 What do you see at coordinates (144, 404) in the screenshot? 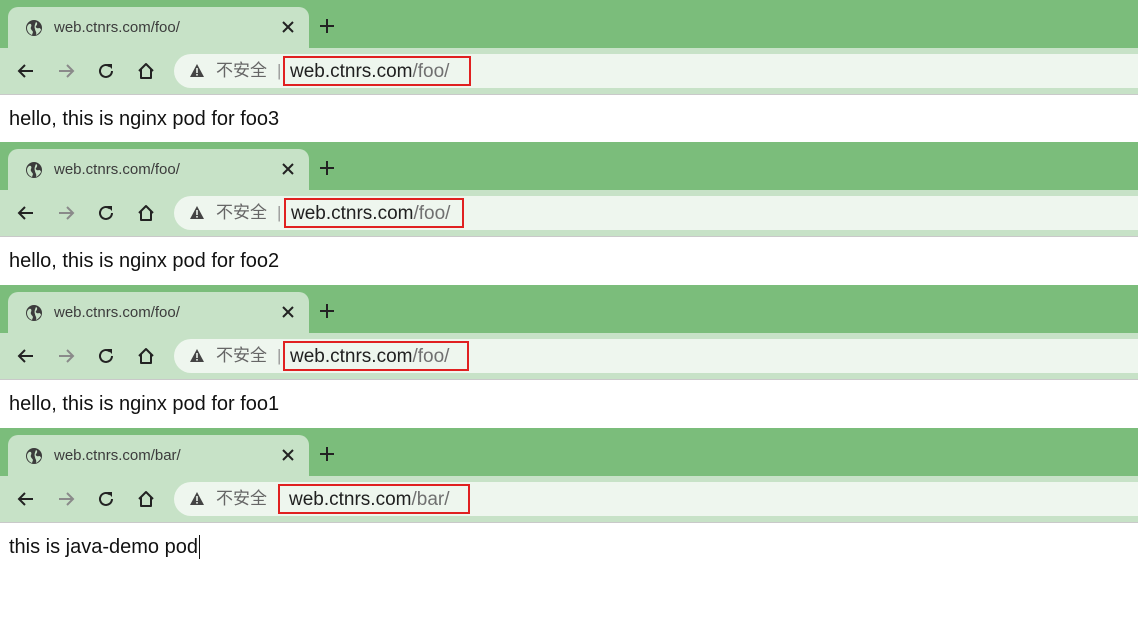
I see `content-text: hello, this is nginx pod for foo1` at bounding box center [144, 404].